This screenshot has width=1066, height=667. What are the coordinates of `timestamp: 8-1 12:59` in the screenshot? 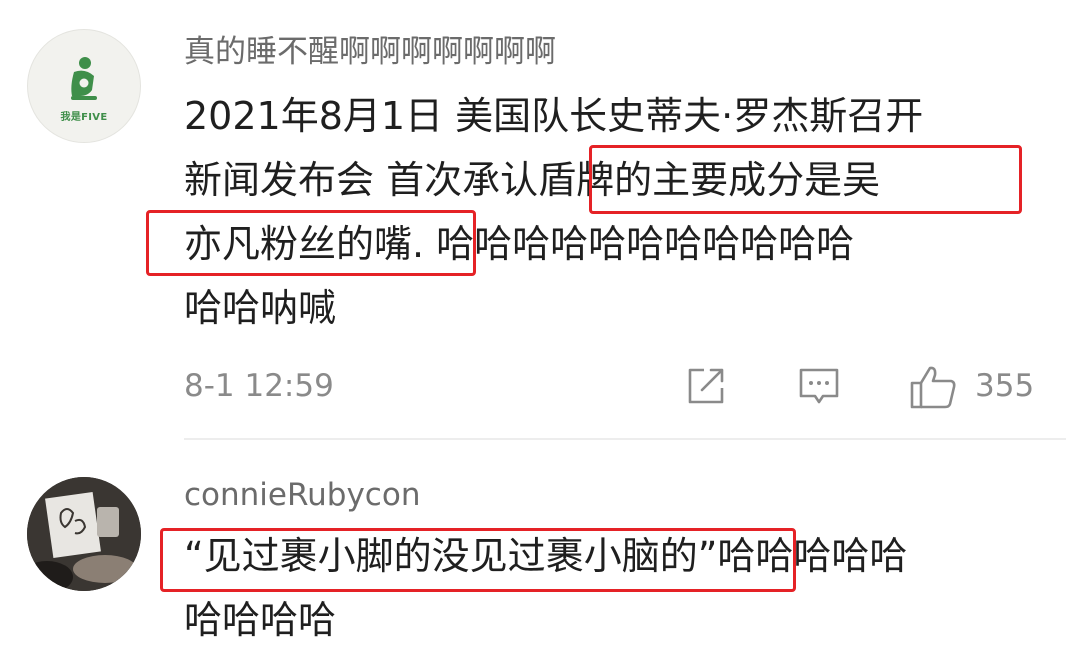 It's located at (259, 386).